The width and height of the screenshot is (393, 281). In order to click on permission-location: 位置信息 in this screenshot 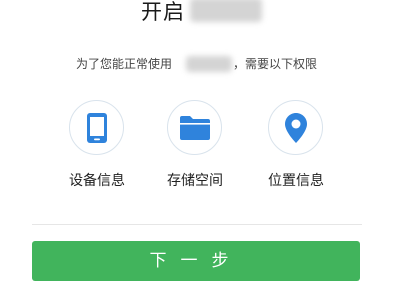, I will do `click(297, 150)`.